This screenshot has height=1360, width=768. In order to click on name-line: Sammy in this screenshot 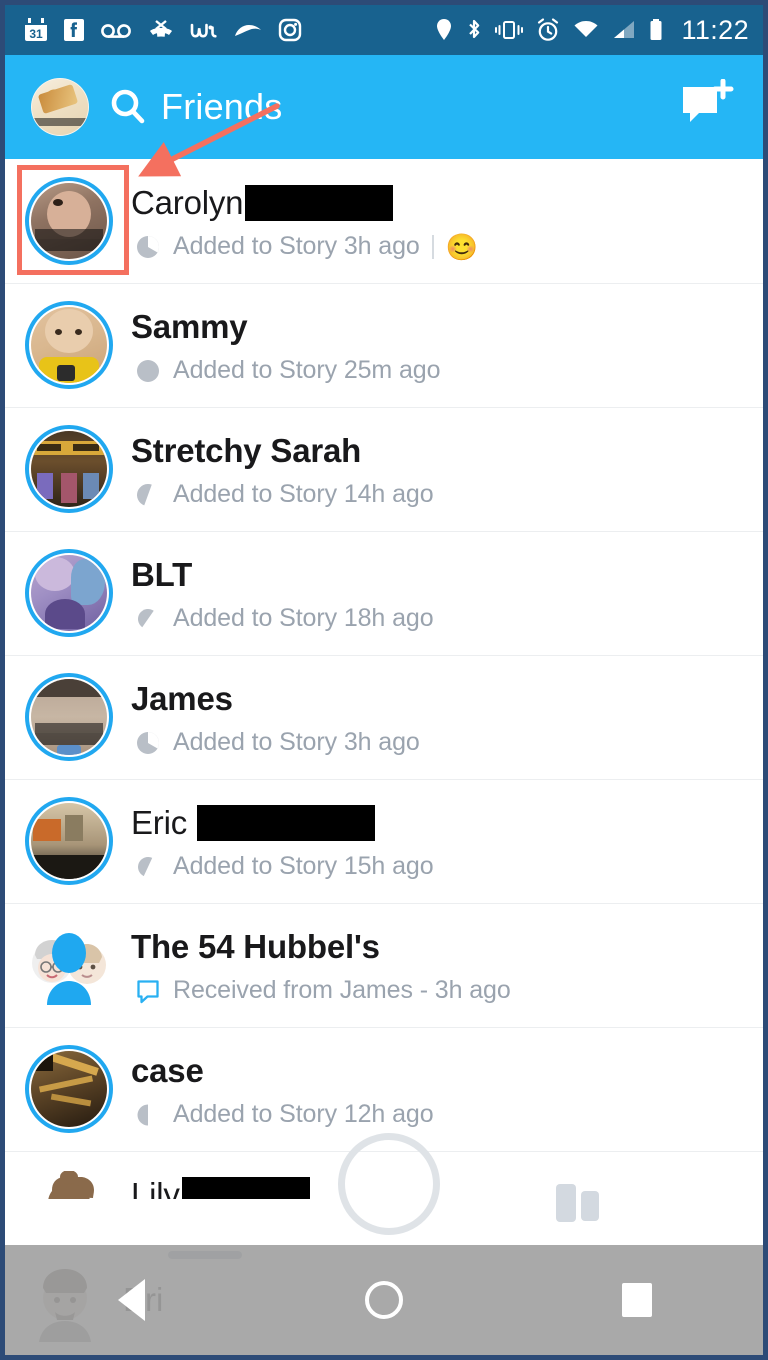, I will do `click(447, 327)`.